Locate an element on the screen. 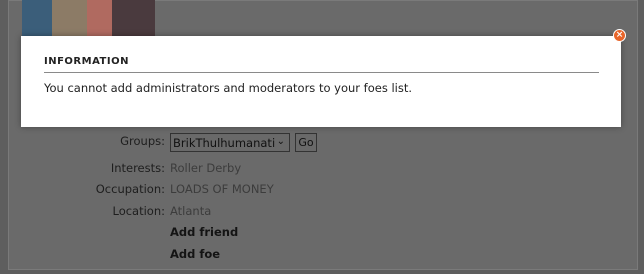 This screenshot has height=274, width=644. interests-row: Interests: Roller Derby is located at coordinates (322, 167).